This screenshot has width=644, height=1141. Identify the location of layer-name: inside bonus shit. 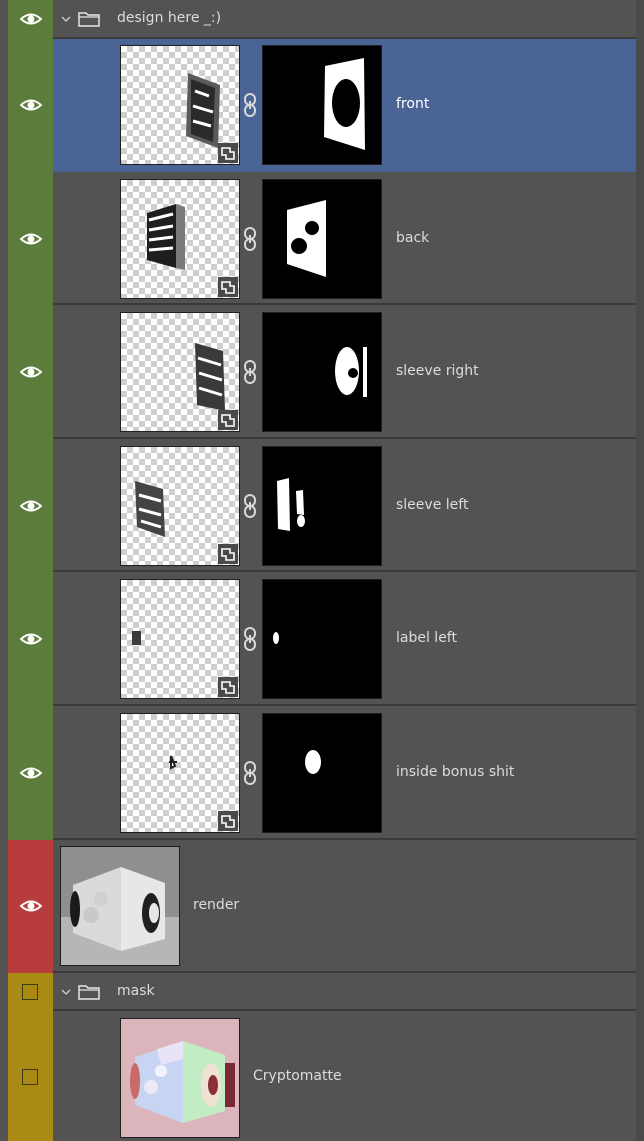
(455, 772).